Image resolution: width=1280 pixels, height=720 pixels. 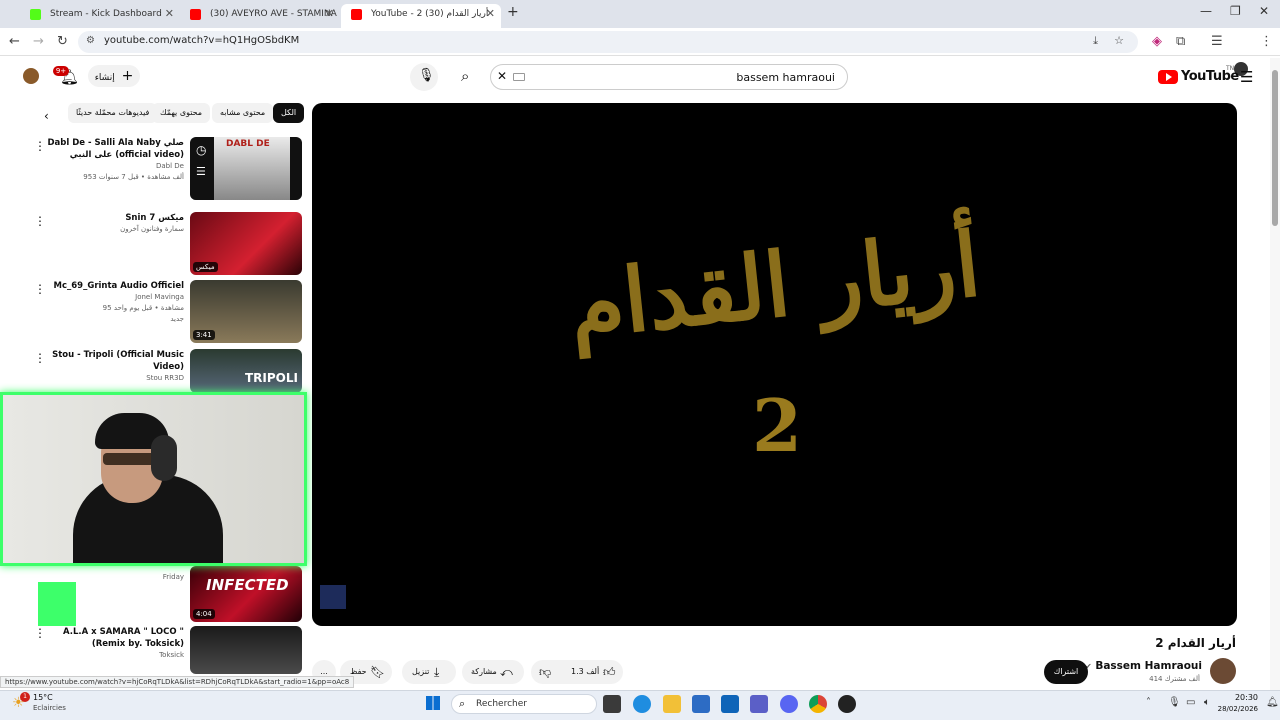 I want to click on chip-recently-uploaded: فيديوهات محمّلة حديثًا, so click(x=113, y=113).